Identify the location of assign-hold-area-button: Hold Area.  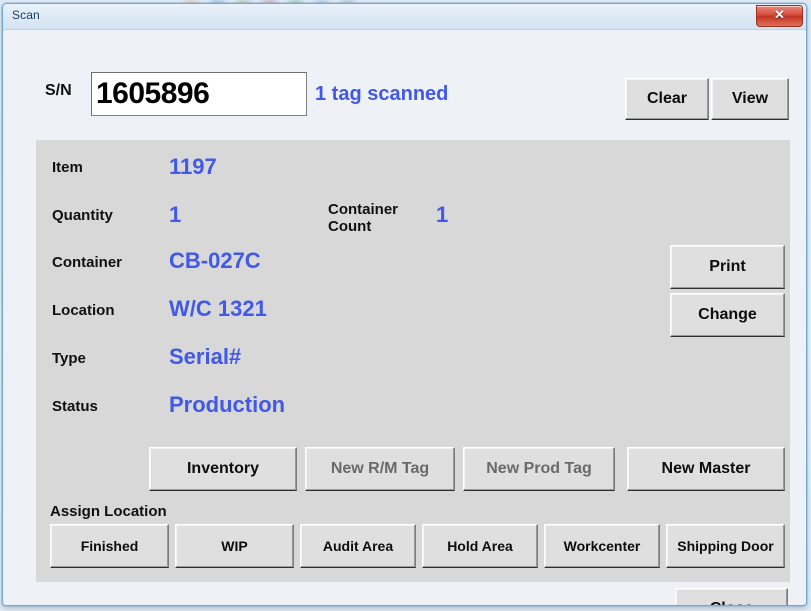
(480, 546).